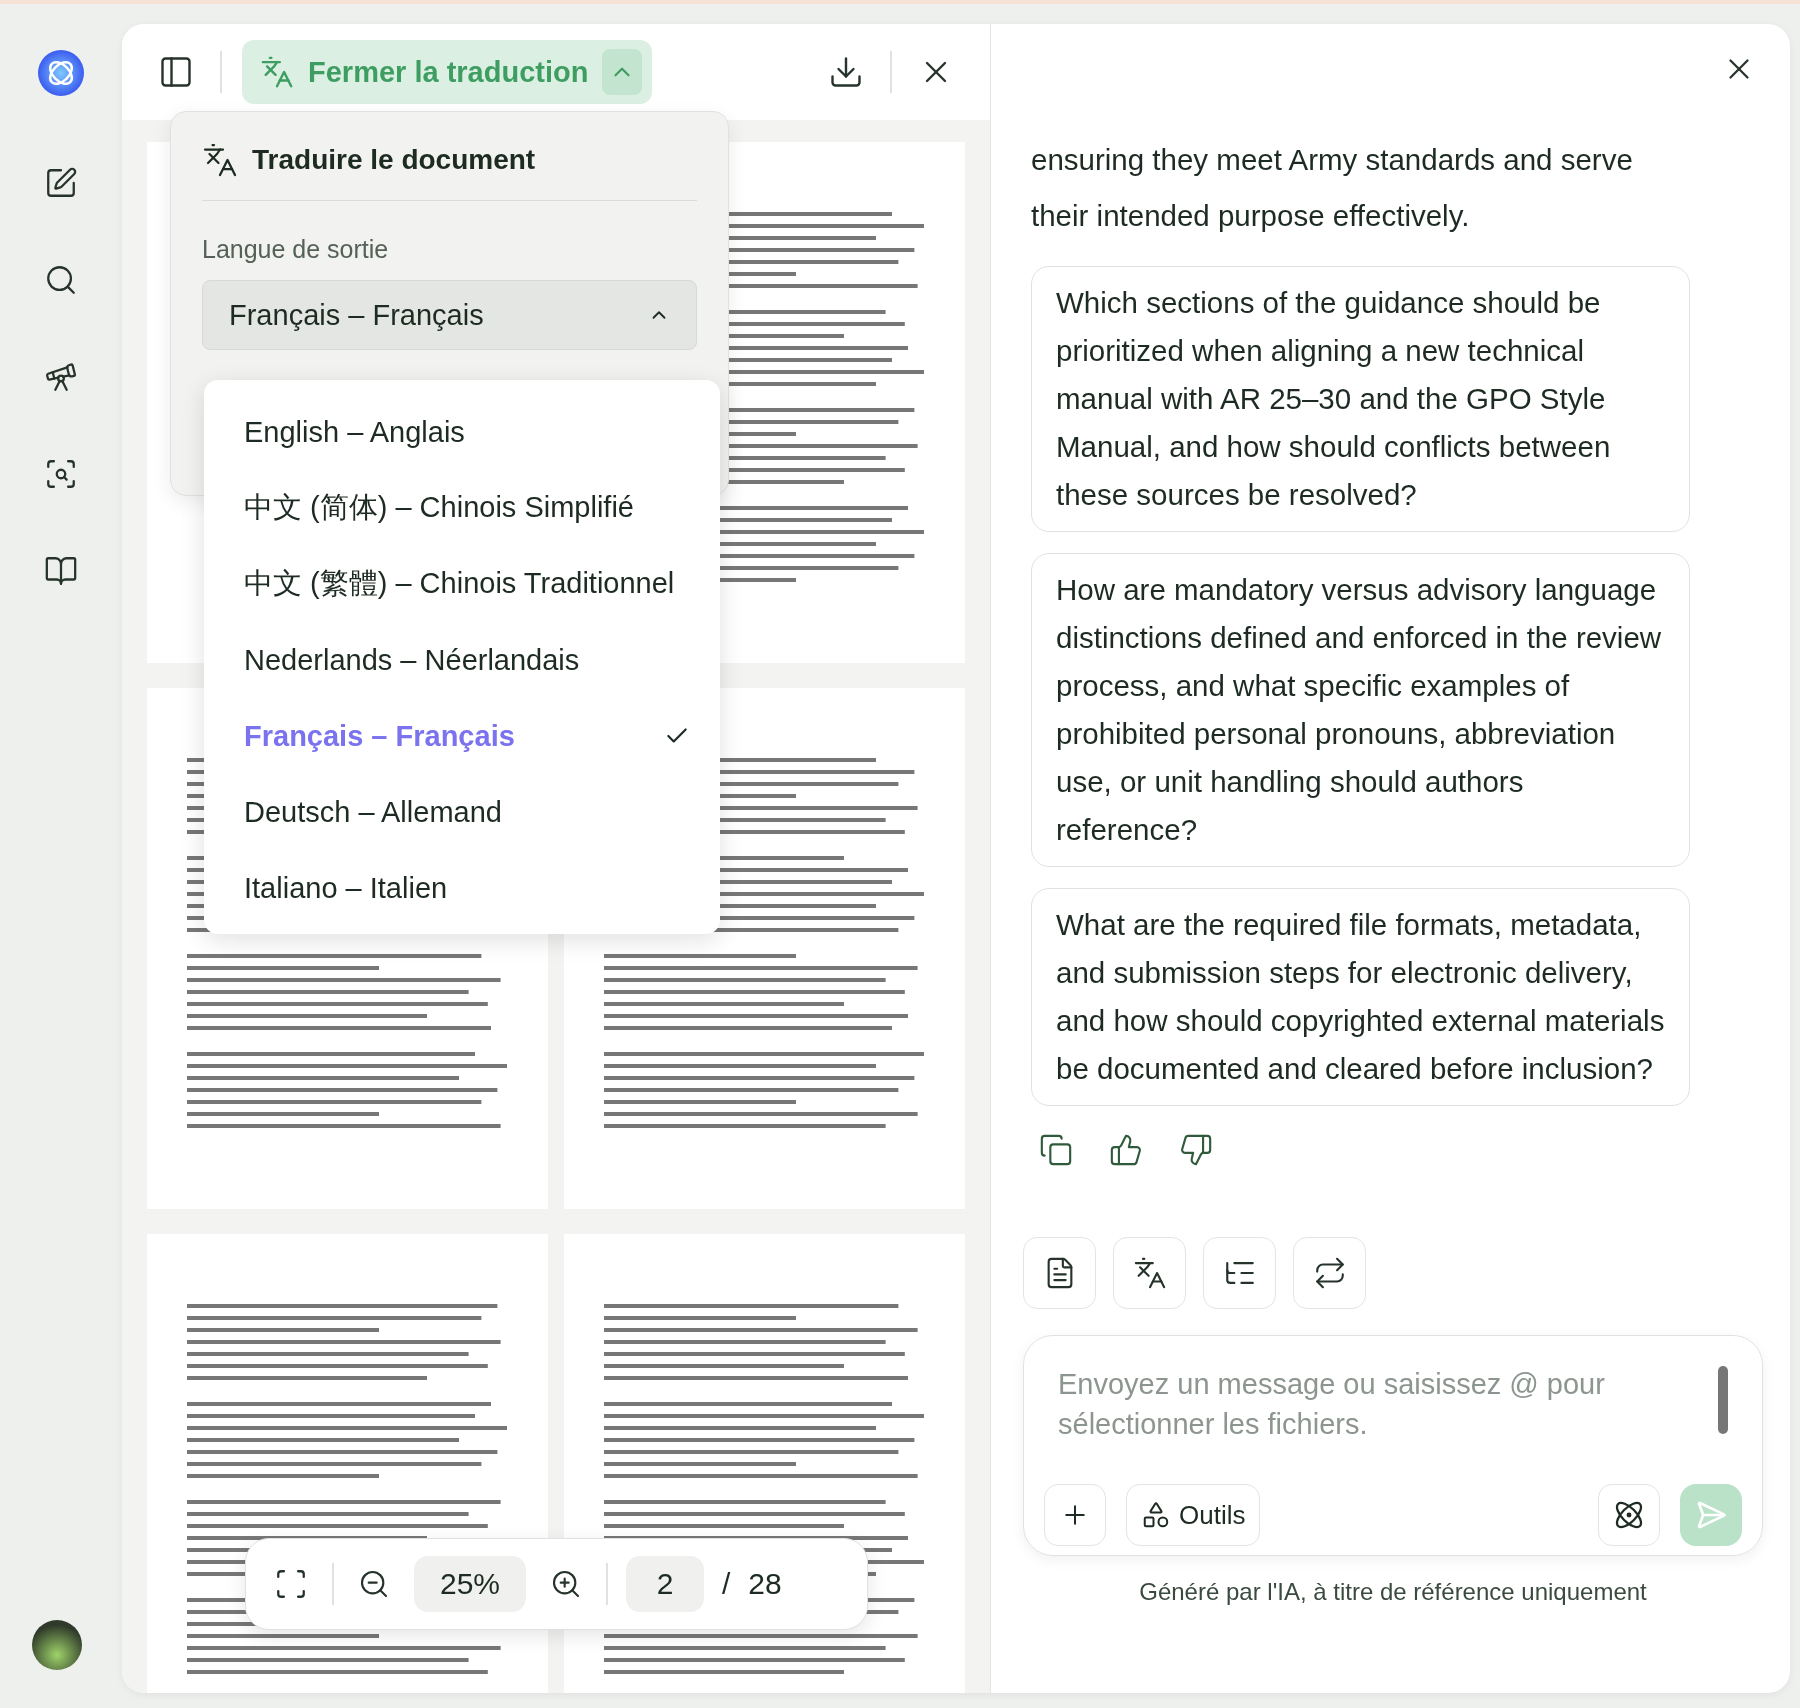  Describe the element at coordinates (61, 474) in the screenshot. I see `scan-search-icon` at that location.